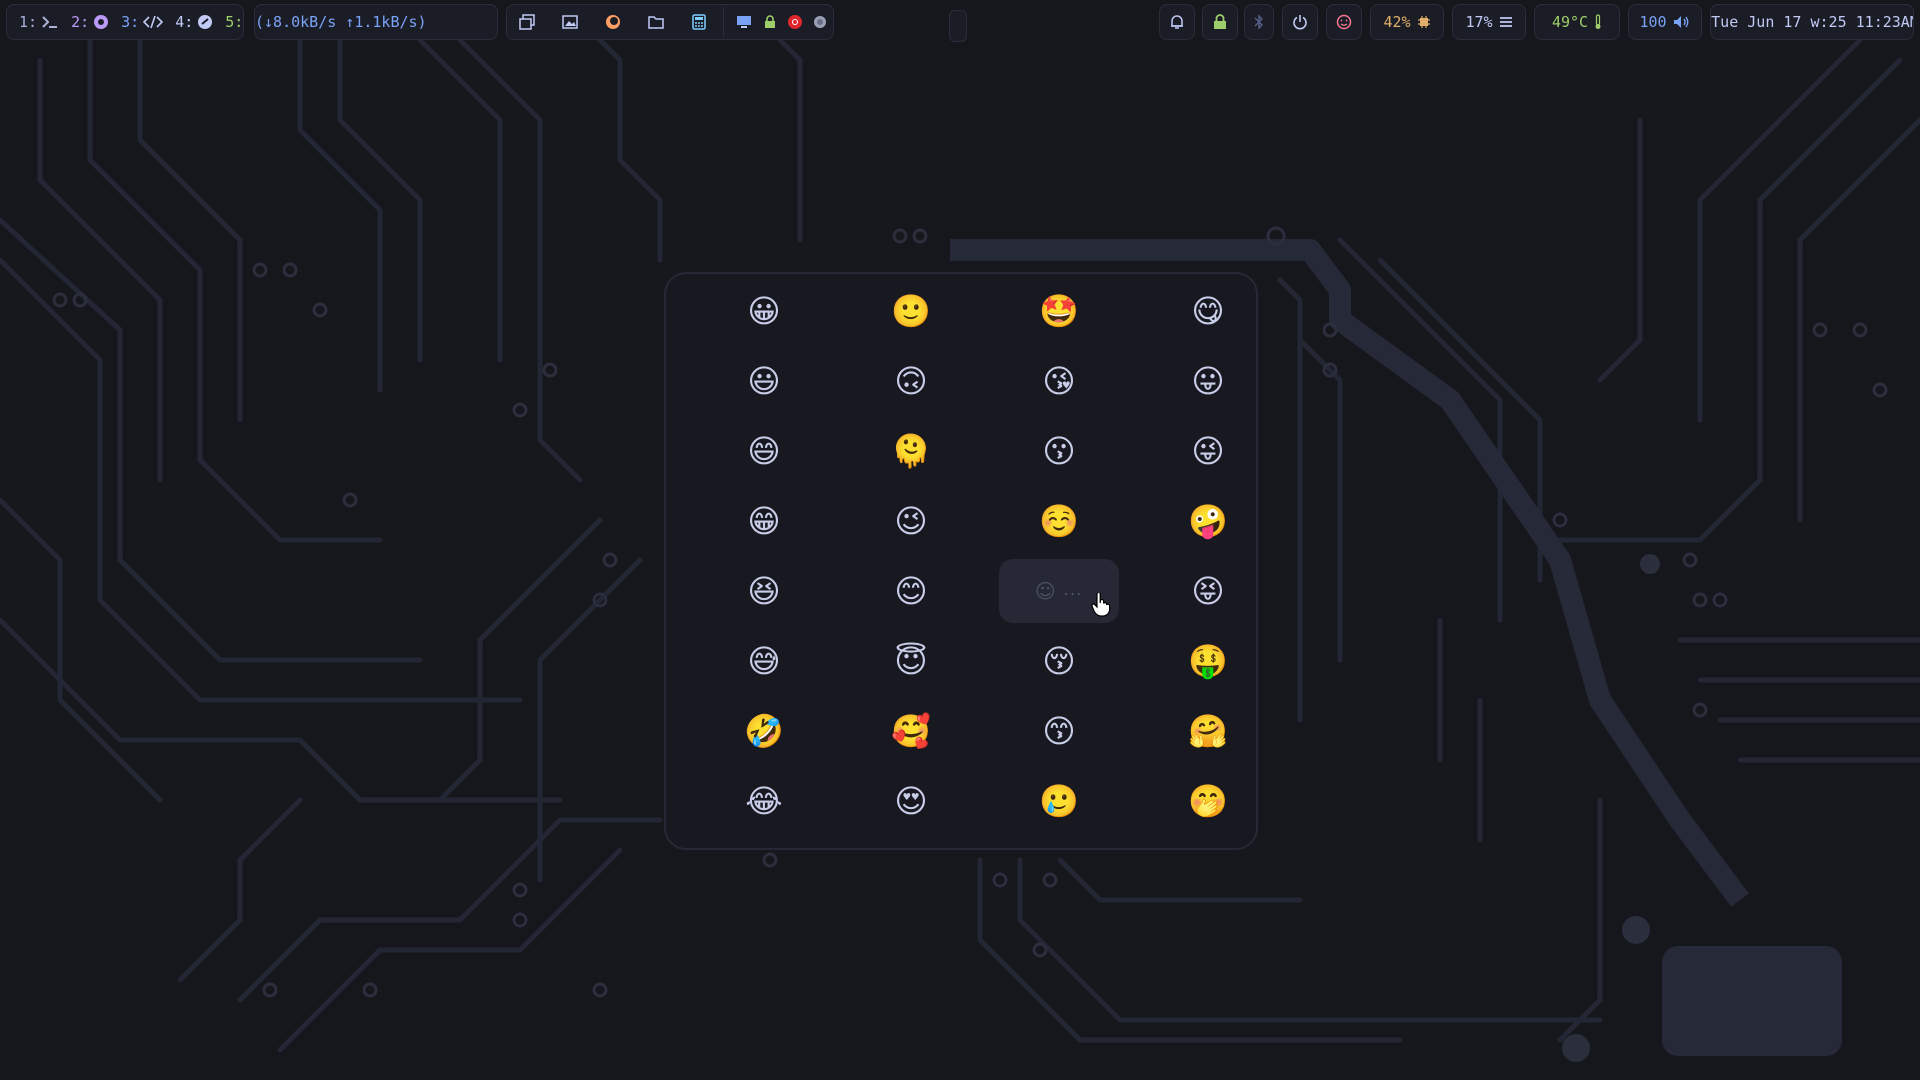 Image resolution: width=1920 pixels, height=1080 pixels. I want to click on memory-usage-value: 17%, so click(1479, 22).